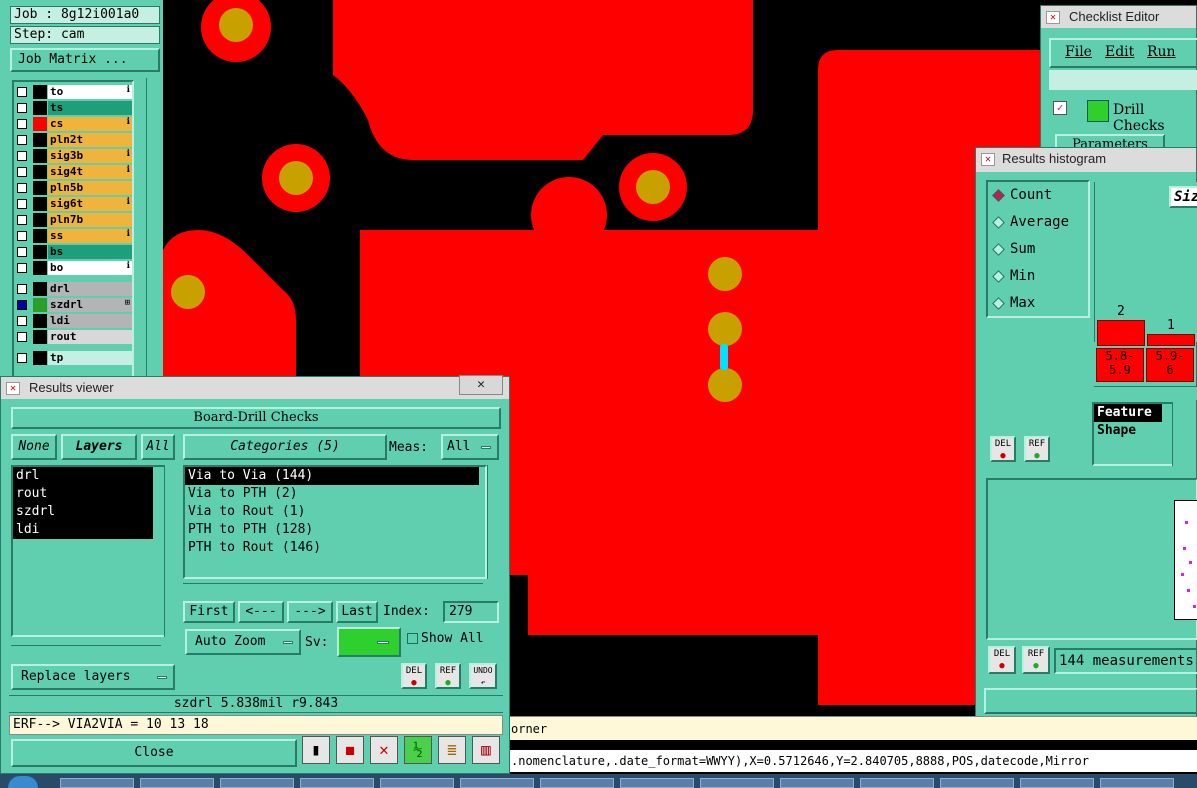  What do you see at coordinates (494, 522) in the screenshot?
I see `category-list-scrollbar` at bounding box center [494, 522].